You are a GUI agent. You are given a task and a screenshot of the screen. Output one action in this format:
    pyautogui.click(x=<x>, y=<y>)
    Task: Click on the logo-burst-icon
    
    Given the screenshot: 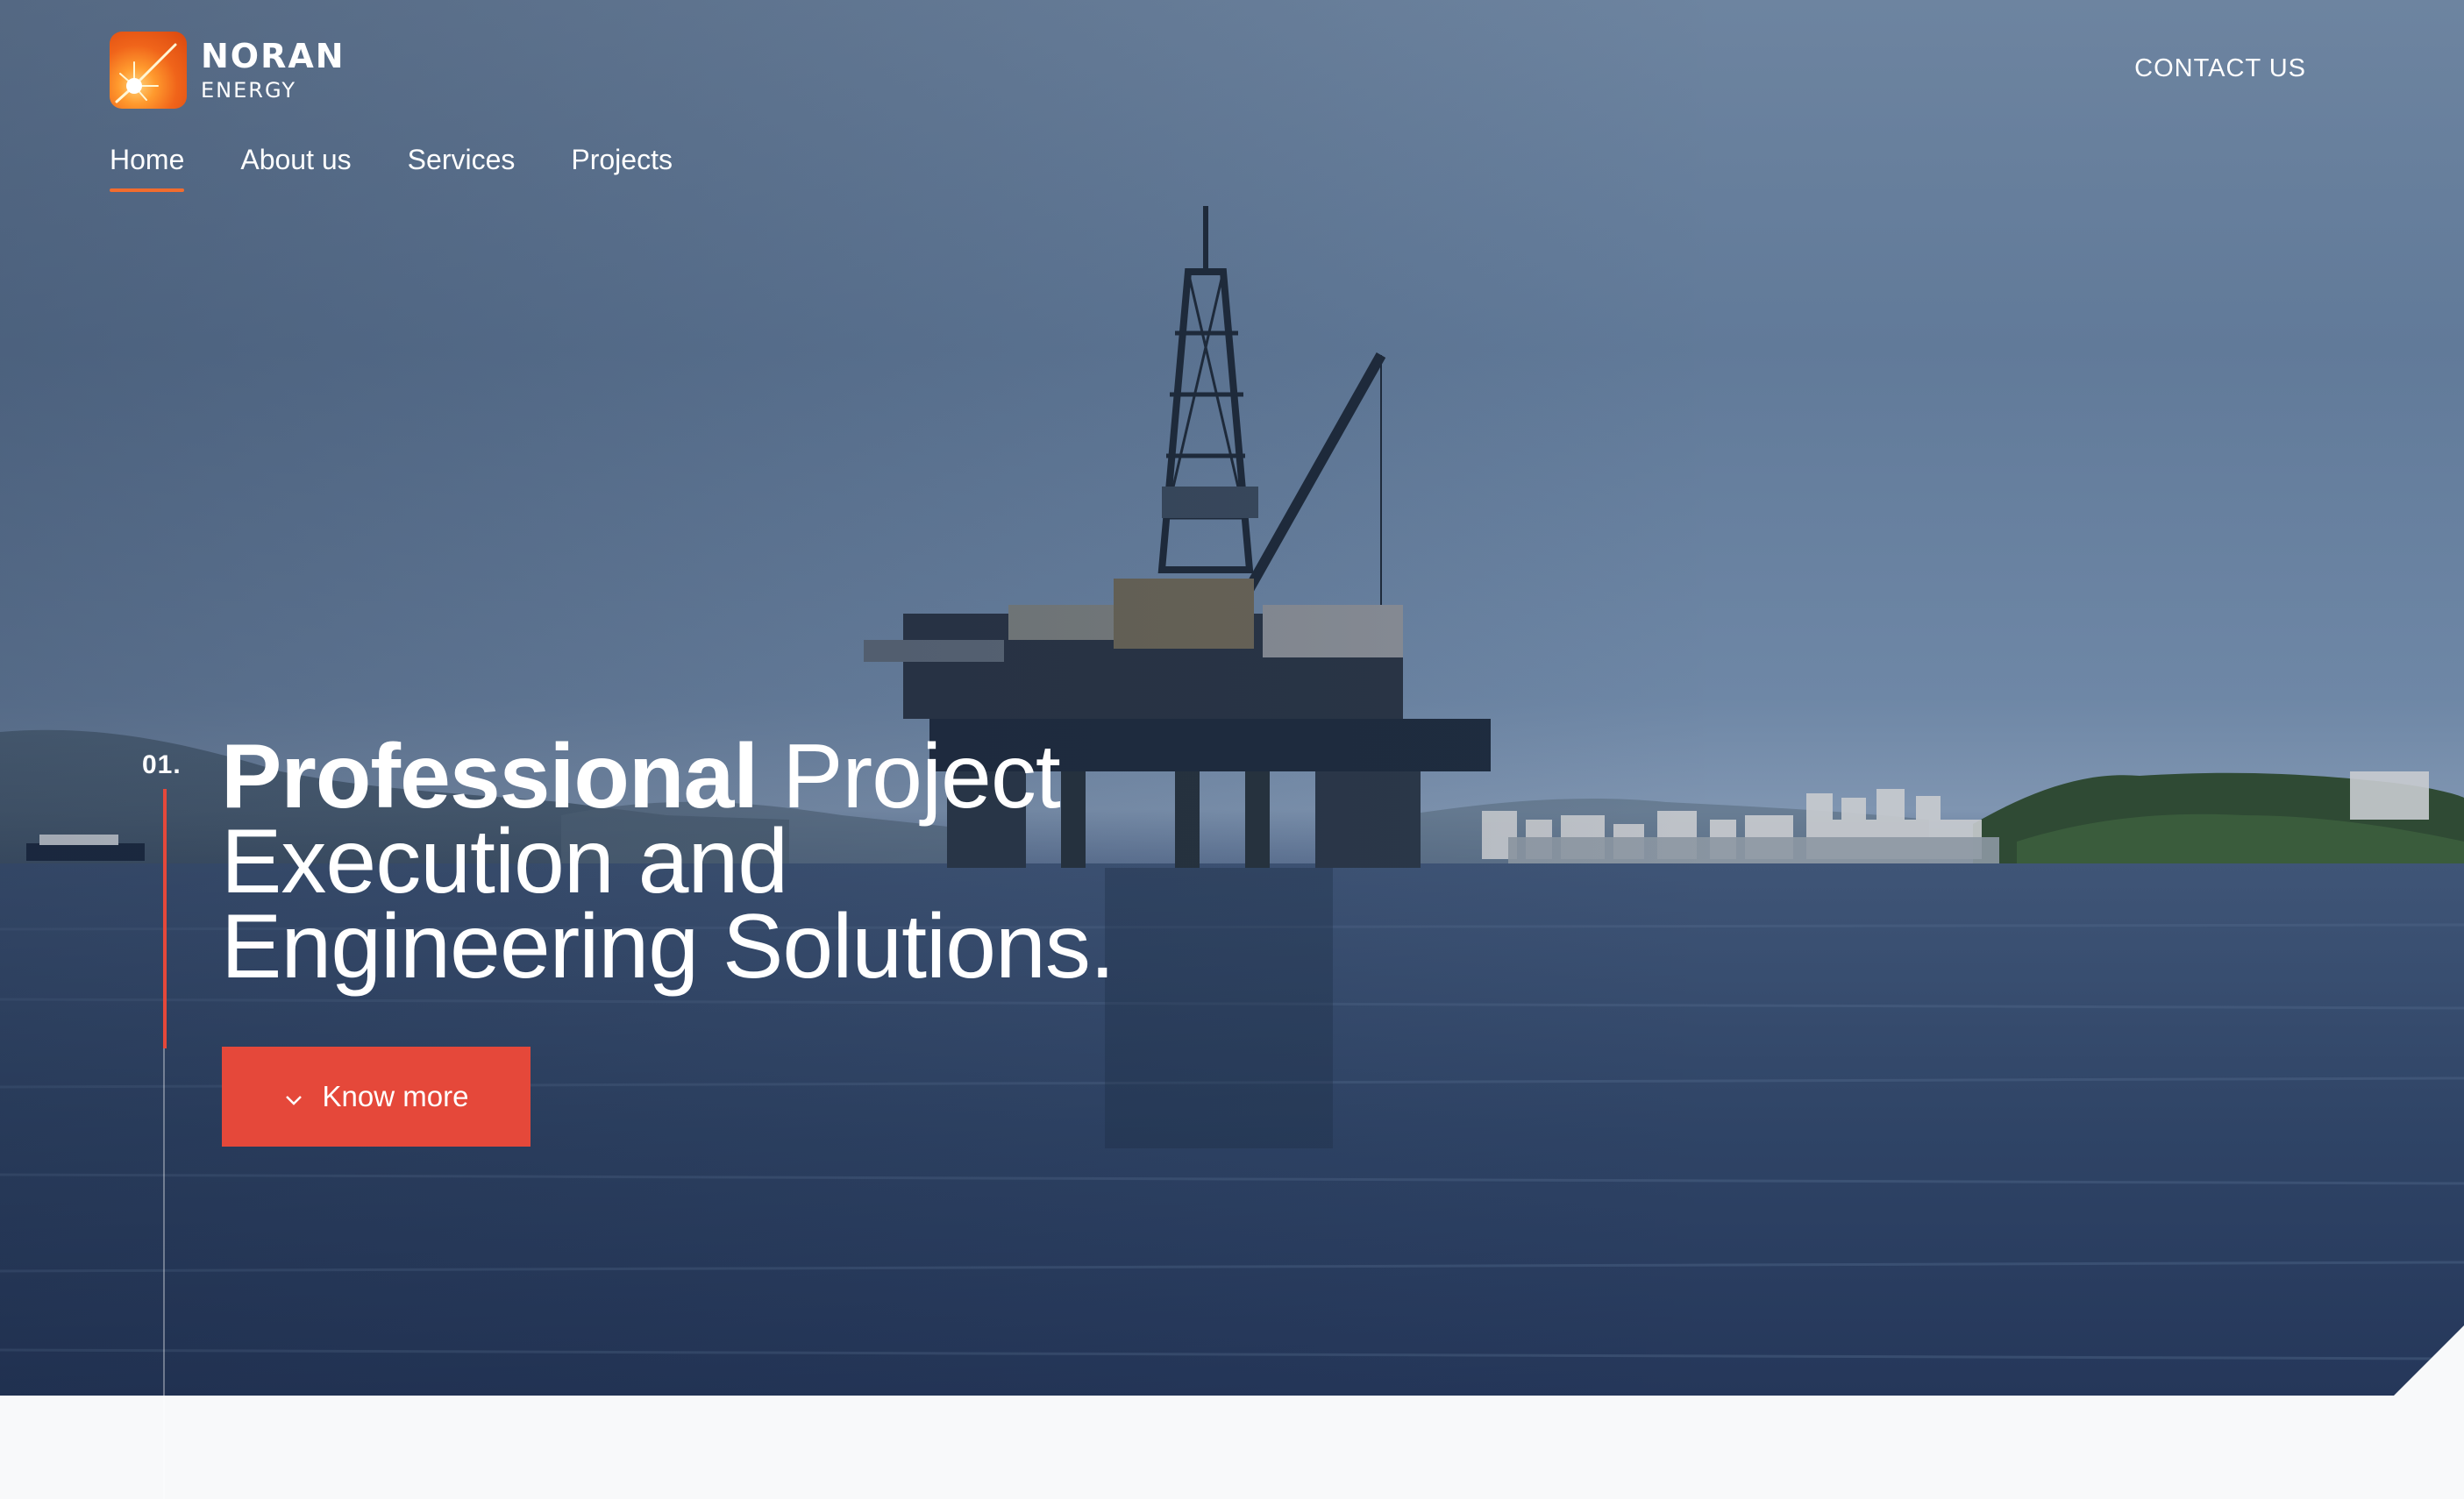 What is the action you would take?
    pyautogui.click(x=149, y=70)
    